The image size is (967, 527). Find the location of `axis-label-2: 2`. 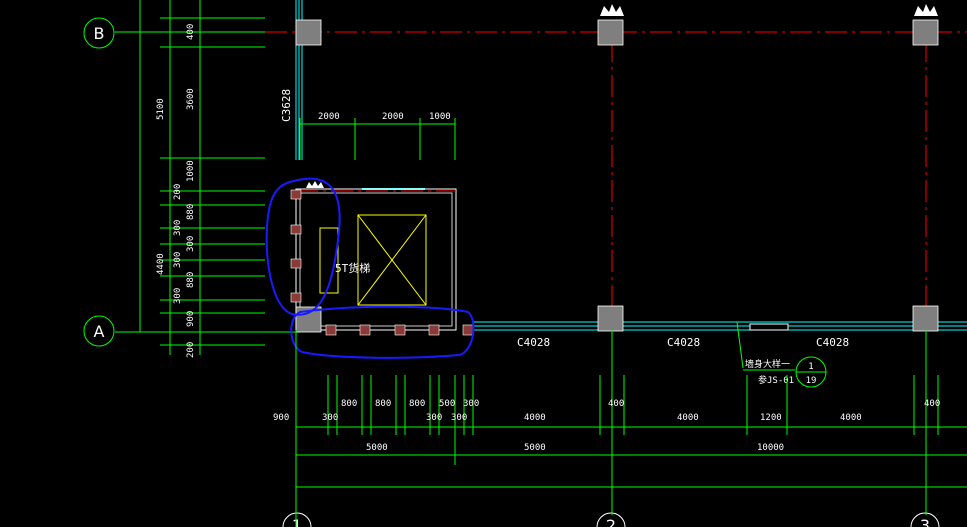

axis-label-2: 2 is located at coordinates (611, 521).